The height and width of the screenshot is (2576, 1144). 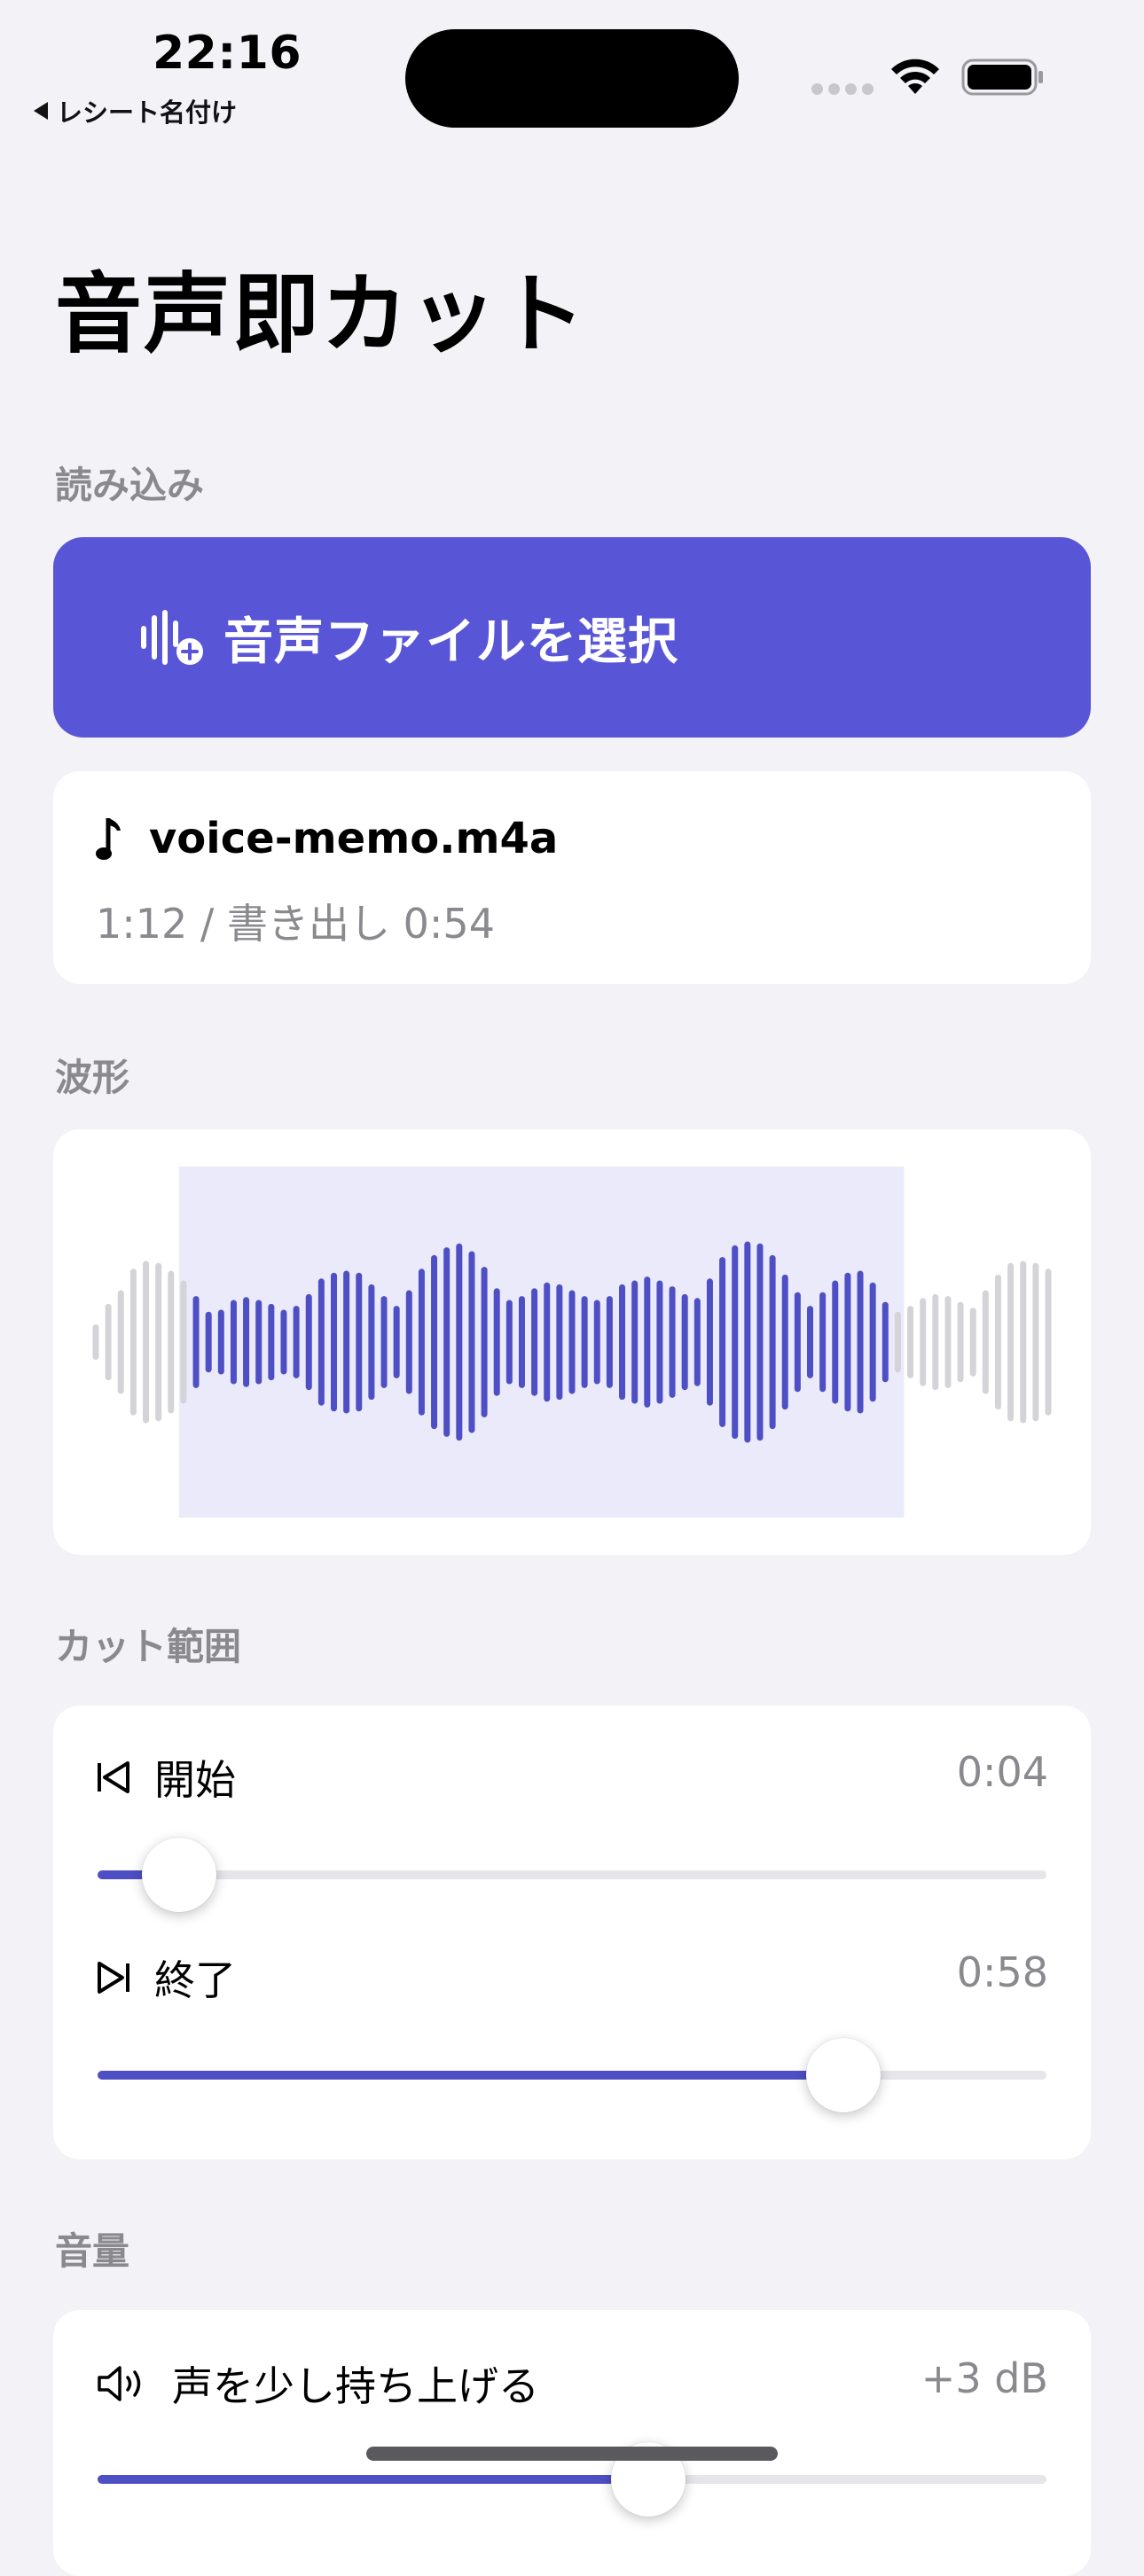 What do you see at coordinates (322, 314) in the screenshot?
I see `page-title: 音声即カット` at bounding box center [322, 314].